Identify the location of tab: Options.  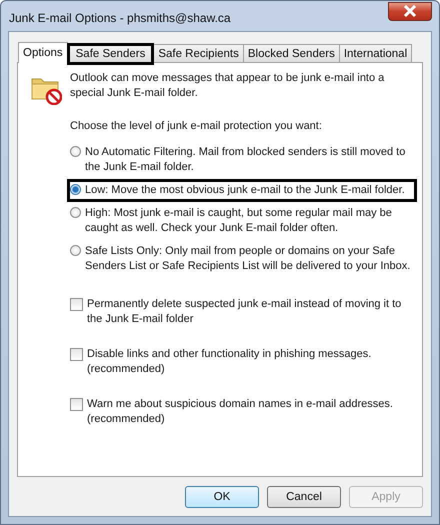
(43, 52).